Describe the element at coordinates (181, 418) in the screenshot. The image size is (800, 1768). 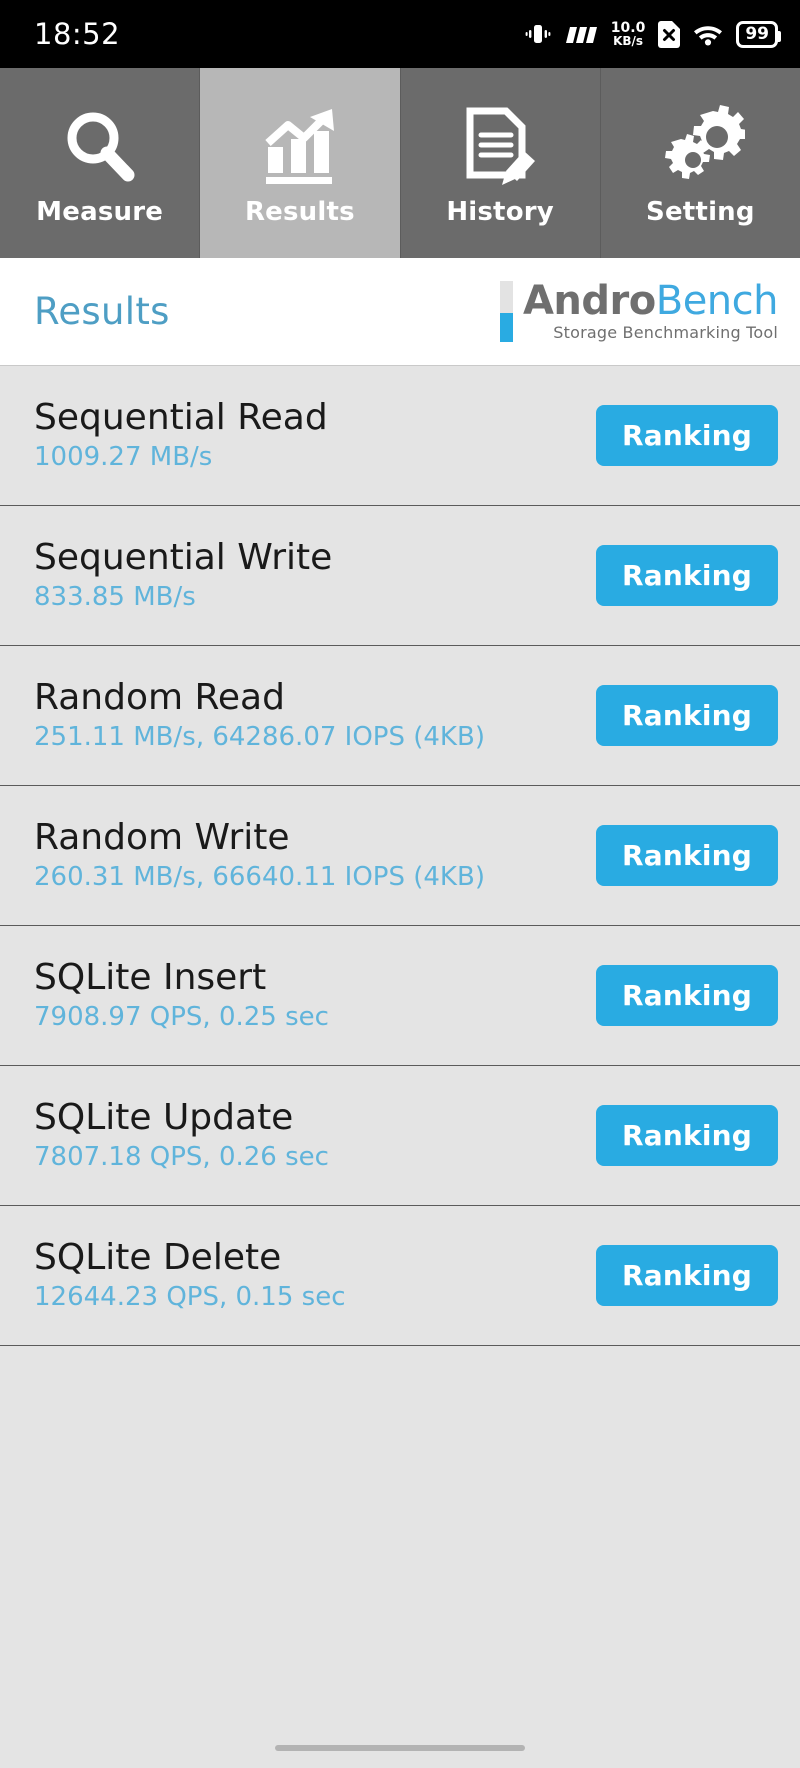
I see `result-name: Sequential Read` at that location.